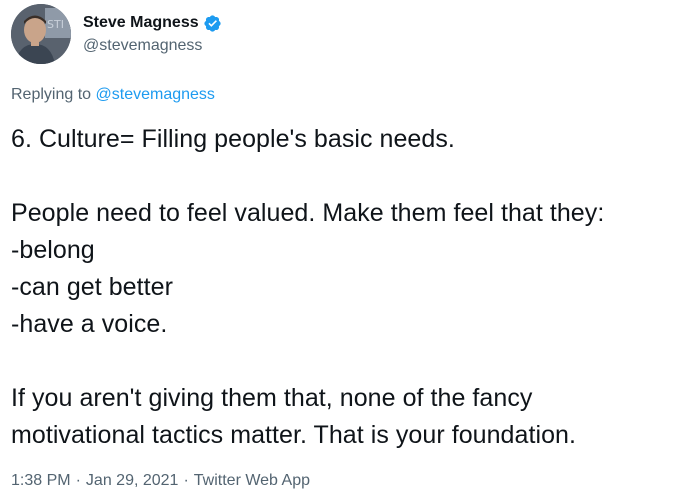  I want to click on replying-to: Replying to @stevemagness, so click(113, 95).